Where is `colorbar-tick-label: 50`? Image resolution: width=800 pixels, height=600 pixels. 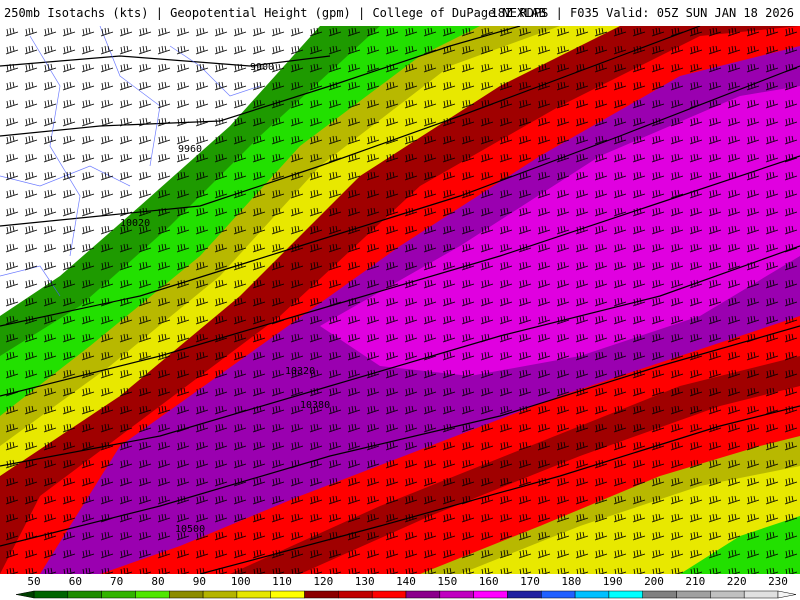
colorbar-tick-label: 50 is located at coordinates (33, 581).